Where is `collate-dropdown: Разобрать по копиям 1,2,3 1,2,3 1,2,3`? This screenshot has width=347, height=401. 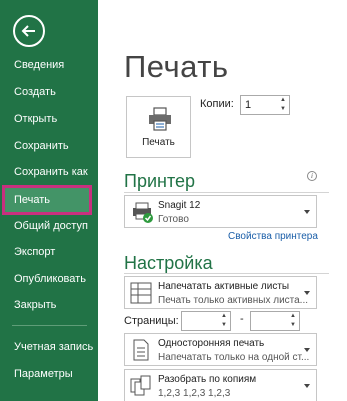 collate-dropdown: Разобрать по копиям 1,2,3 1,2,3 1,2,3 is located at coordinates (220, 385).